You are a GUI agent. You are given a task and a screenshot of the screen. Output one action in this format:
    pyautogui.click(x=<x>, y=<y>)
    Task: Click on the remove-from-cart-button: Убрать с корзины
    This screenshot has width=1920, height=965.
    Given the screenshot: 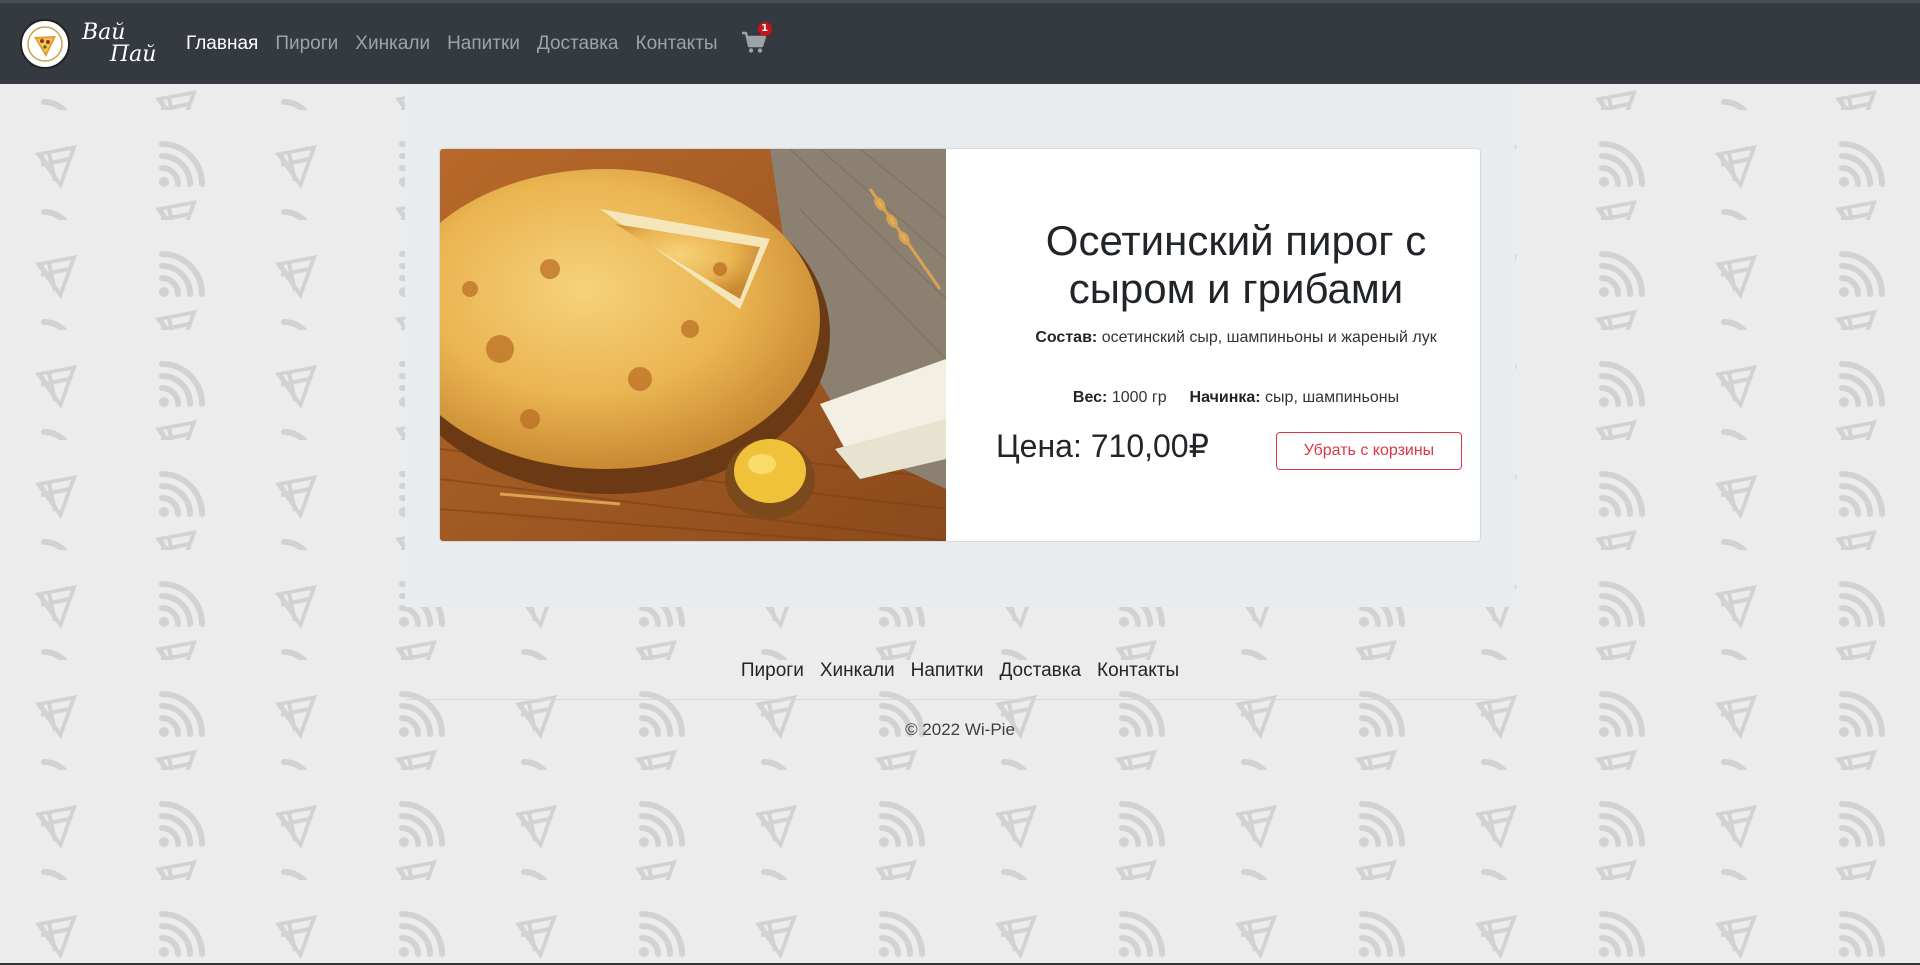 What is the action you would take?
    pyautogui.click(x=1369, y=451)
    